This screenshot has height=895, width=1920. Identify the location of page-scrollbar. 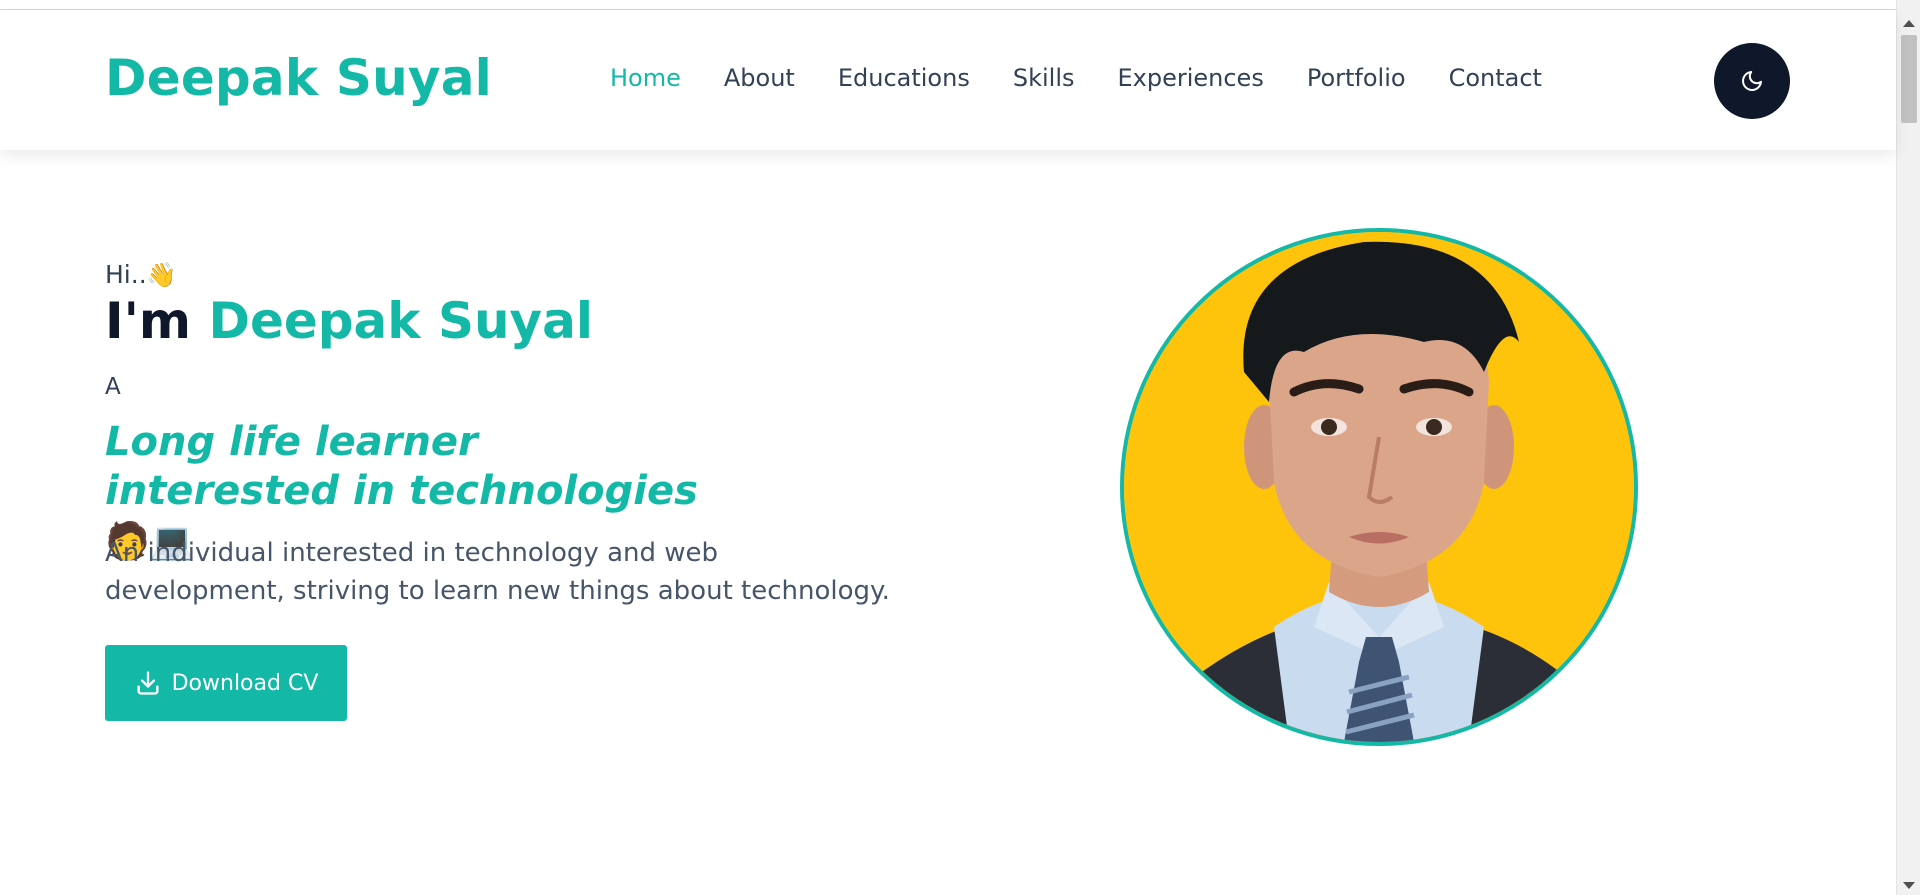
(1908, 447).